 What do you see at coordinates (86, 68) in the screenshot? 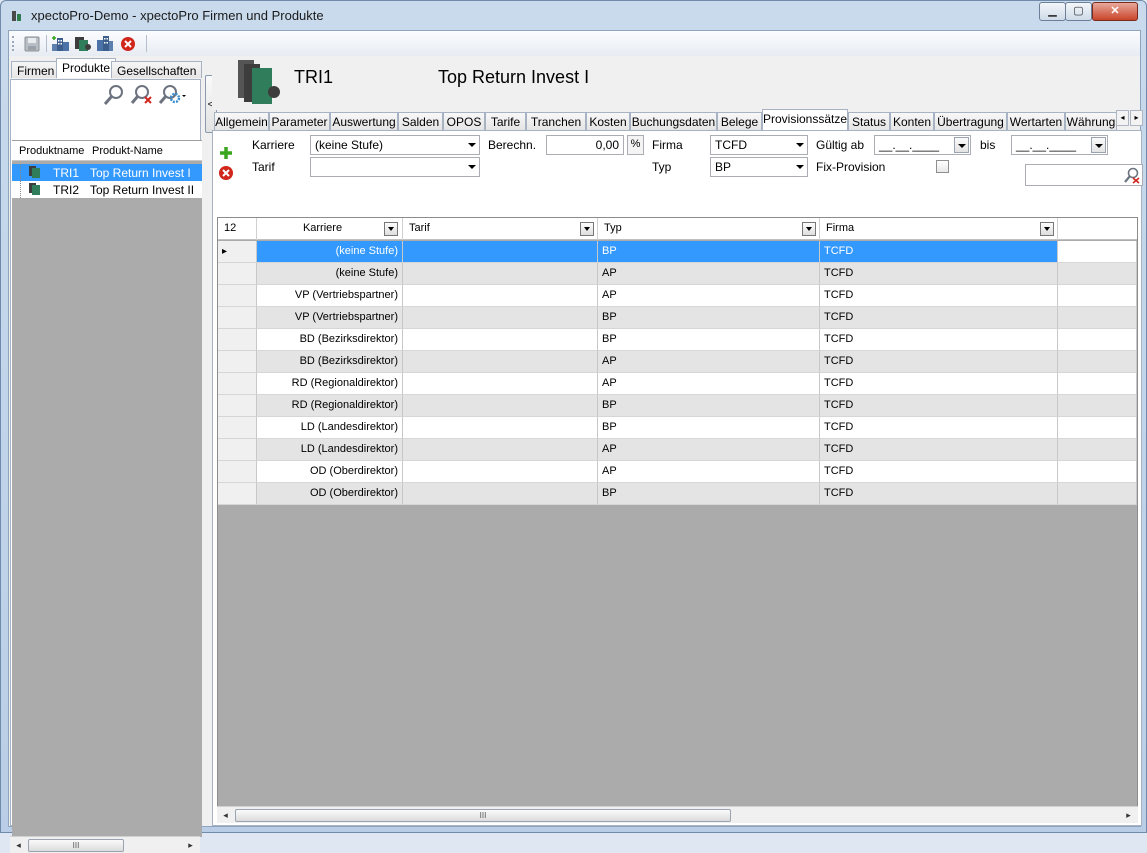
I see `tab-produkte: Produkte` at bounding box center [86, 68].